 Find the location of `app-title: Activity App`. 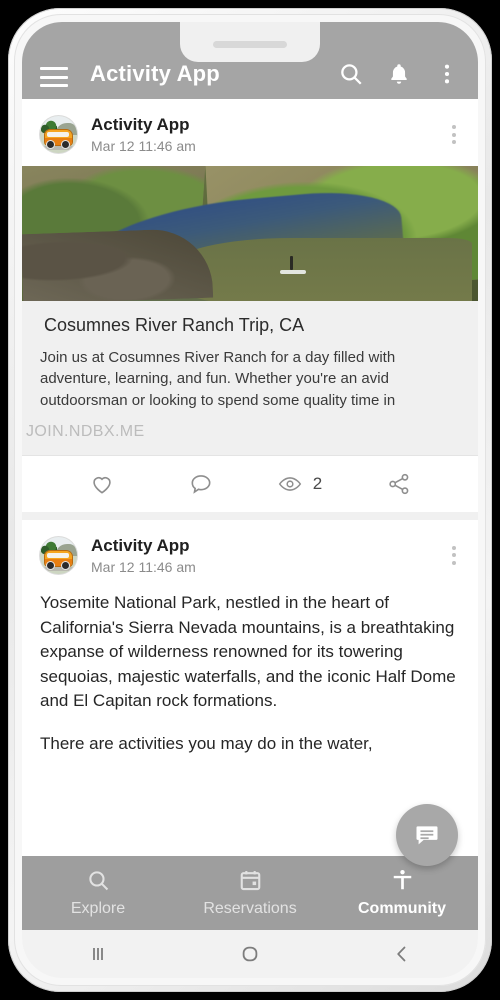

app-title: Activity App is located at coordinates (155, 73).